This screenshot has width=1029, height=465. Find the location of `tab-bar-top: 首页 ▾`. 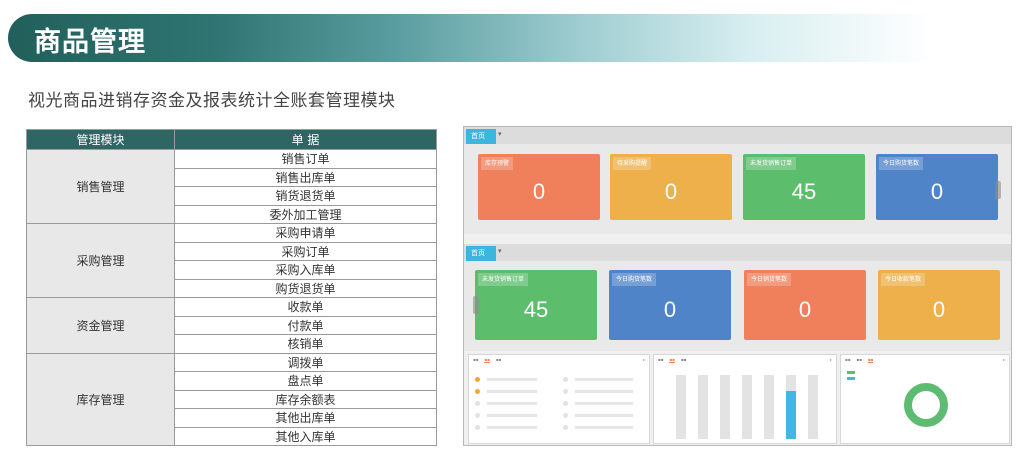

tab-bar-top: 首页 ▾ is located at coordinates (737, 135).